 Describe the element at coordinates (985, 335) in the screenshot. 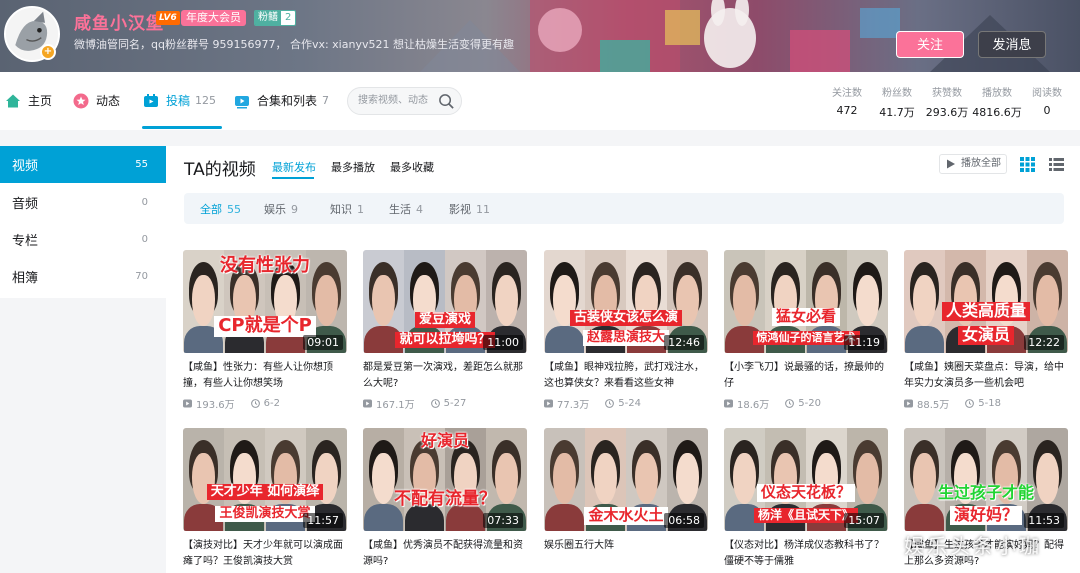

I see `caption-text: 女演员` at that location.